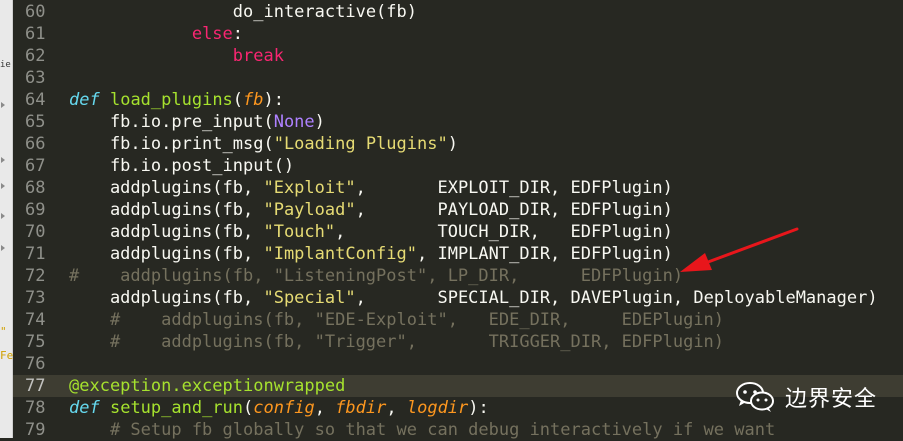  What do you see at coordinates (696, 262) in the screenshot?
I see `arrow-head` at bounding box center [696, 262].